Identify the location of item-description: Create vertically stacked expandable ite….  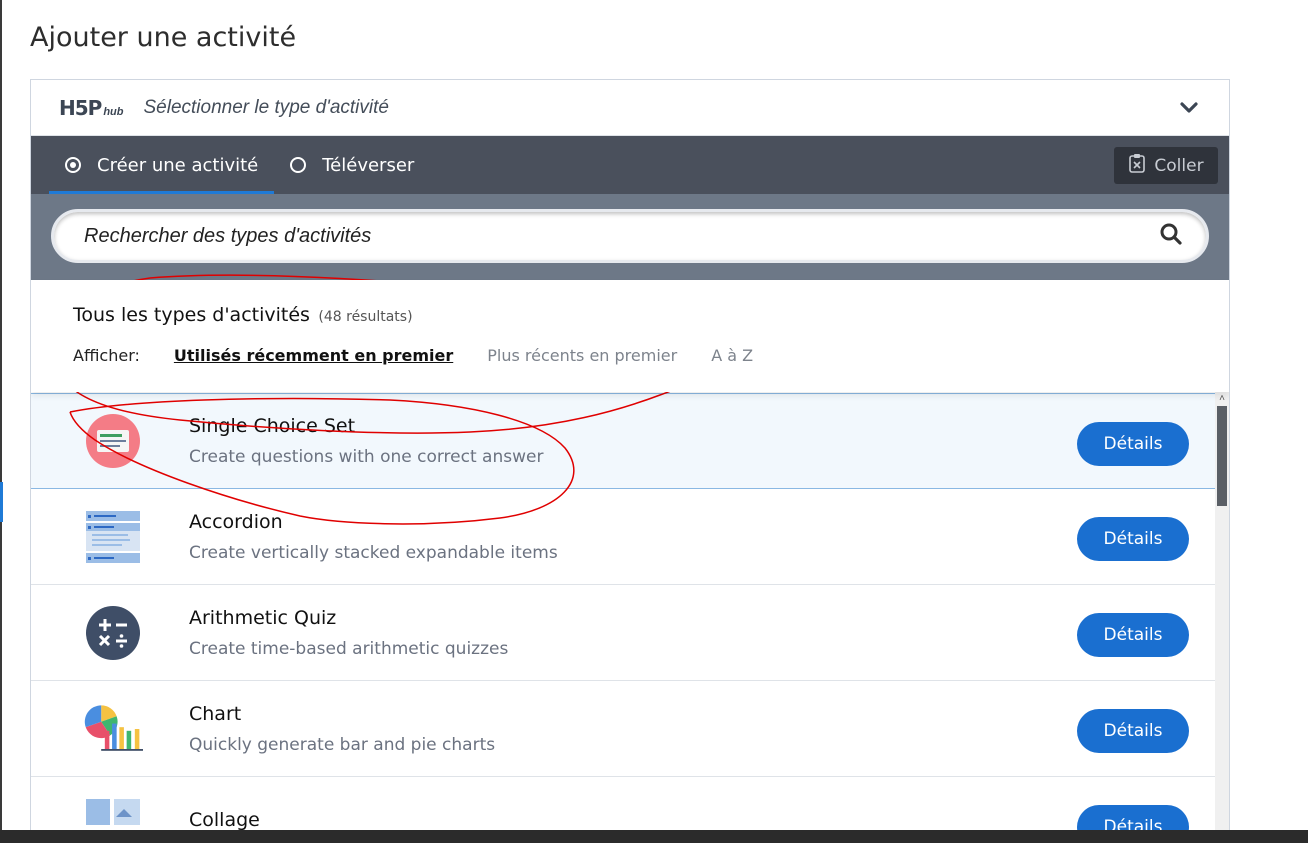
(373, 552).